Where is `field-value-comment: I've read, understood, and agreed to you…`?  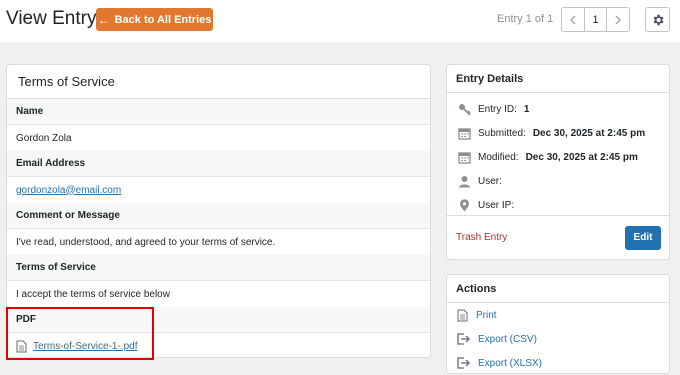
field-value-comment: I've read, understood, and agreed to you… is located at coordinates (146, 242).